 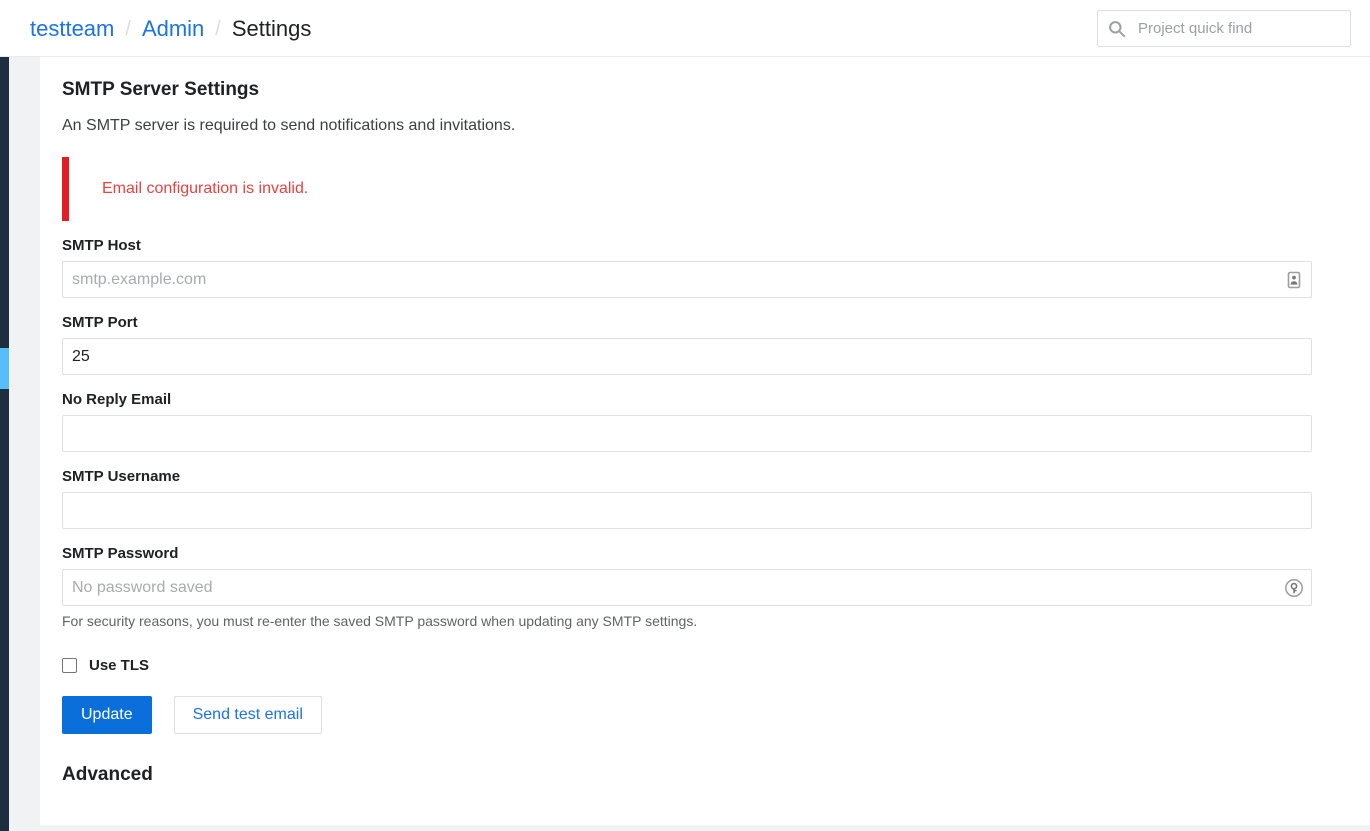 What do you see at coordinates (205, 188) in the screenshot?
I see `alert-message: Email configuration is invalid.` at bounding box center [205, 188].